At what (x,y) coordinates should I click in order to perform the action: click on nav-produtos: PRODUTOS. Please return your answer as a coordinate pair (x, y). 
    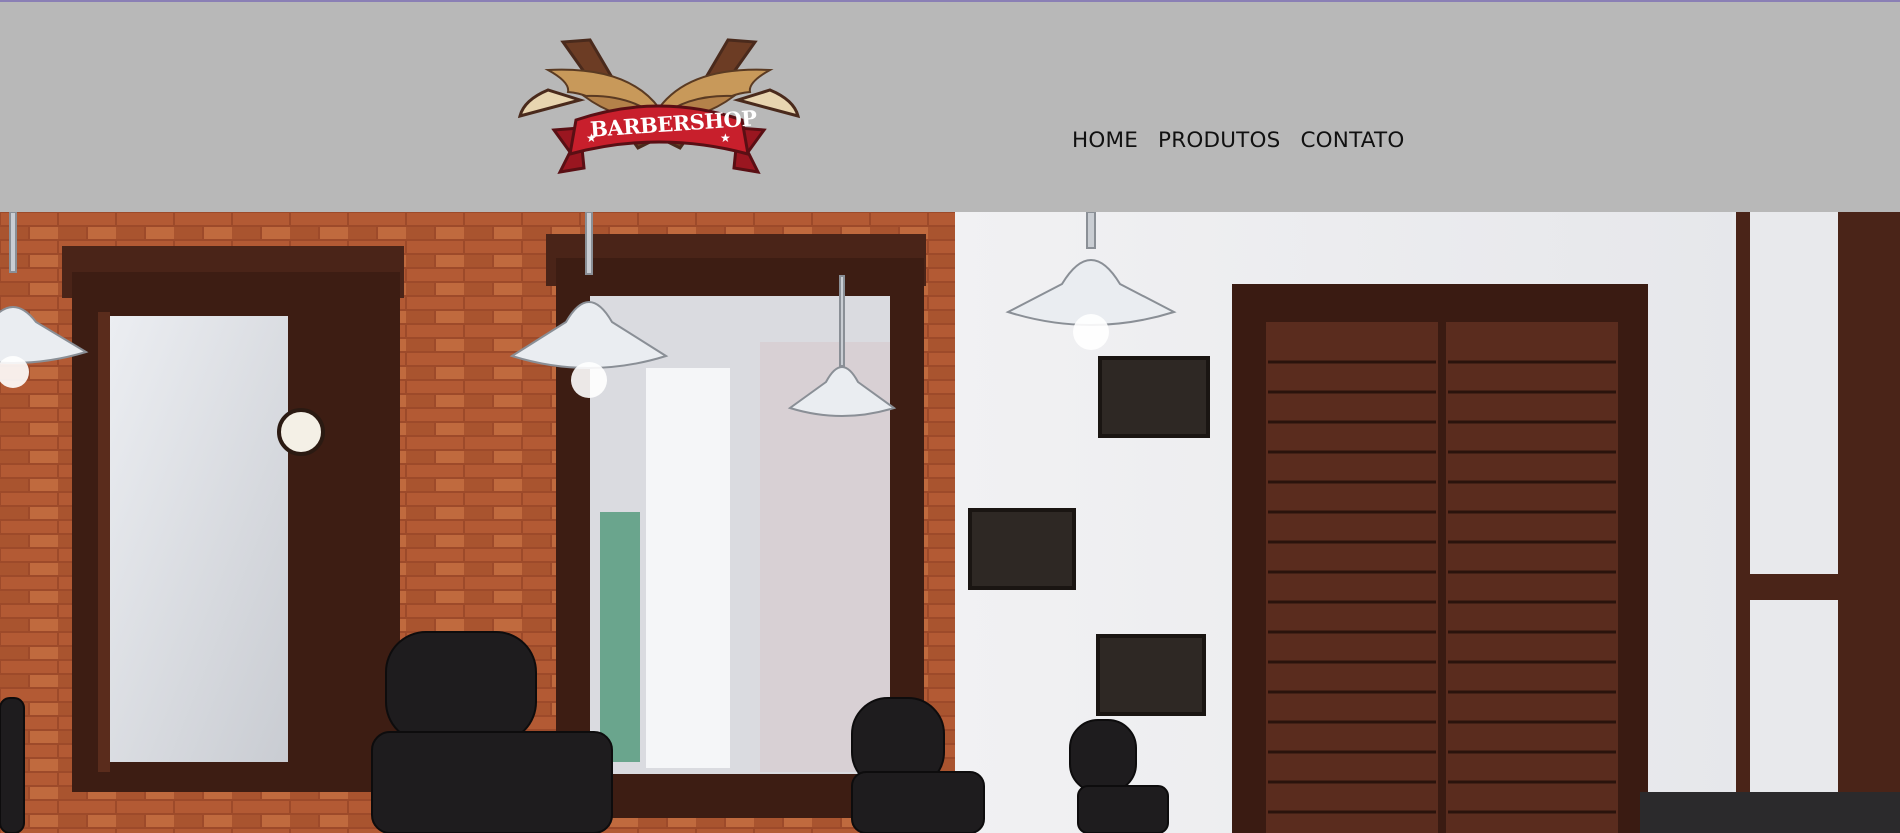
    Looking at the image, I should click on (1219, 140).